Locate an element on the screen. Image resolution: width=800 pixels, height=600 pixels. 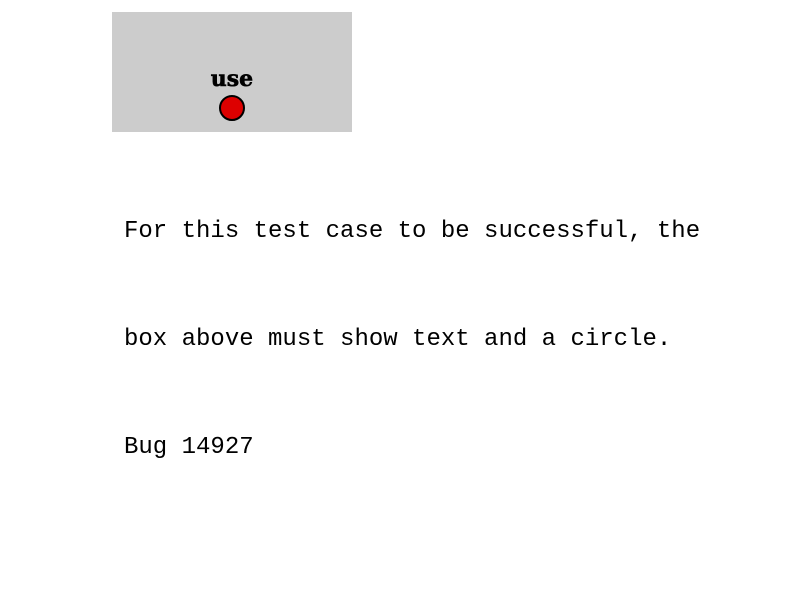
description-line-2: box above must show text and a circle. is located at coordinates (398, 339).